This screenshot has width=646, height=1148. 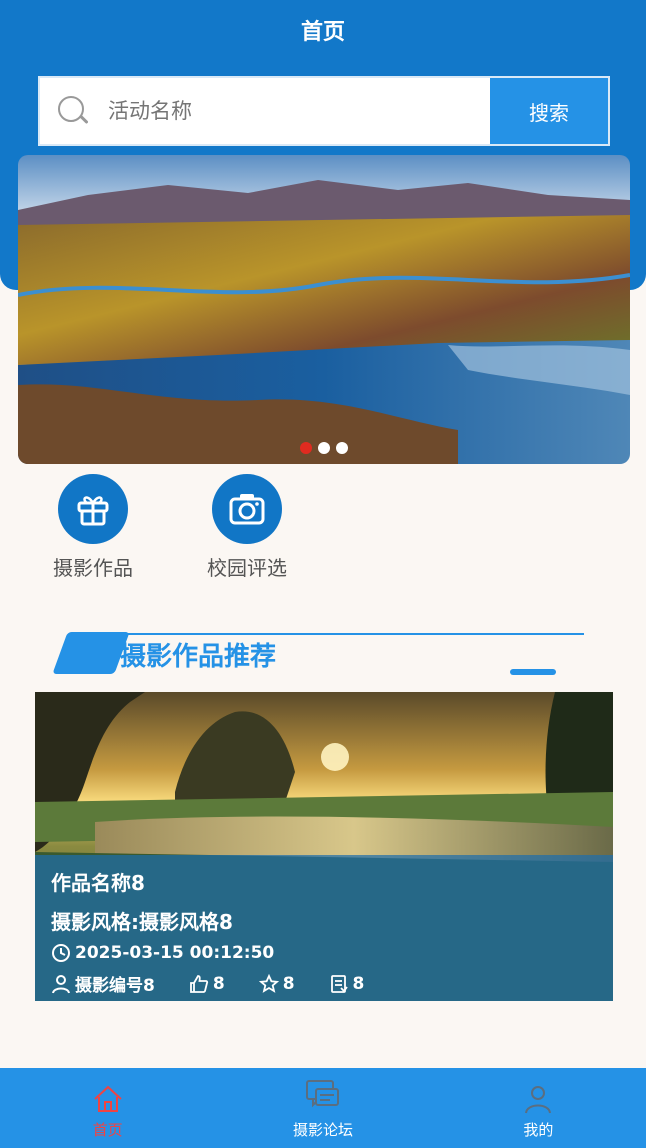 What do you see at coordinates (351, 634) in the screenshot?
I see `section-divider` at bounding box center [351, 634].